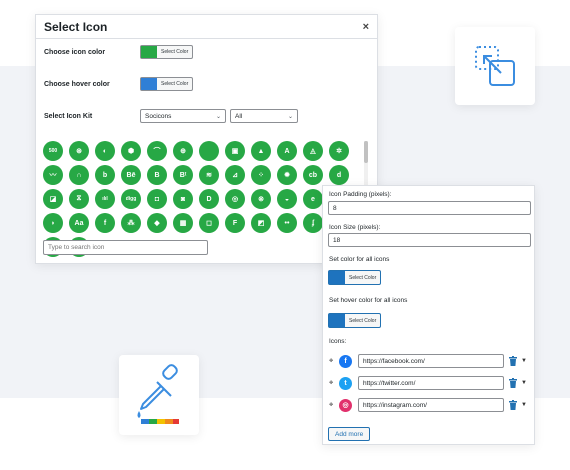 This screenshot has width=570, height=470. I want to click on social-icon-option: Bᵗ, so click(183, 175).